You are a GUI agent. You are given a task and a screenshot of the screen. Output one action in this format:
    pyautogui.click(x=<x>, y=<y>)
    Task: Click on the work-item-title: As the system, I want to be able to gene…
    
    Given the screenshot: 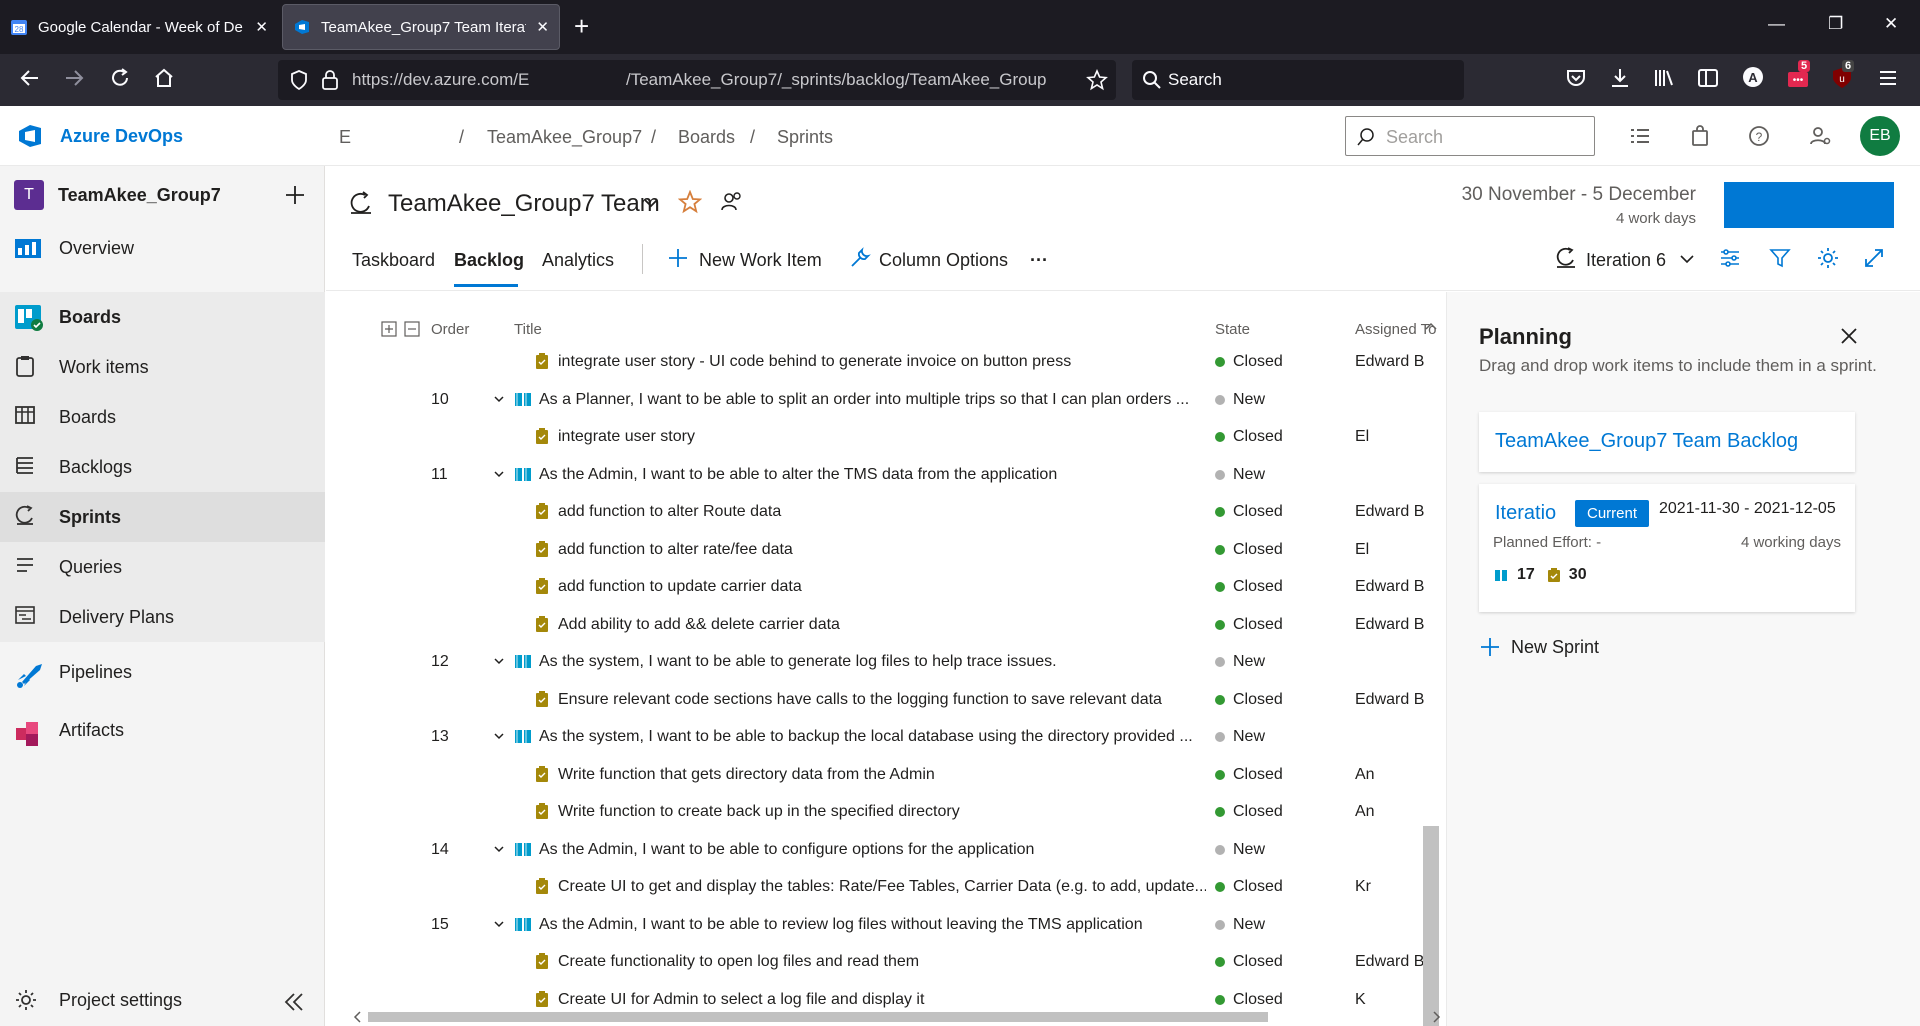 What is the action you would take?
    pyautogui.click(x=872, y=662)
    